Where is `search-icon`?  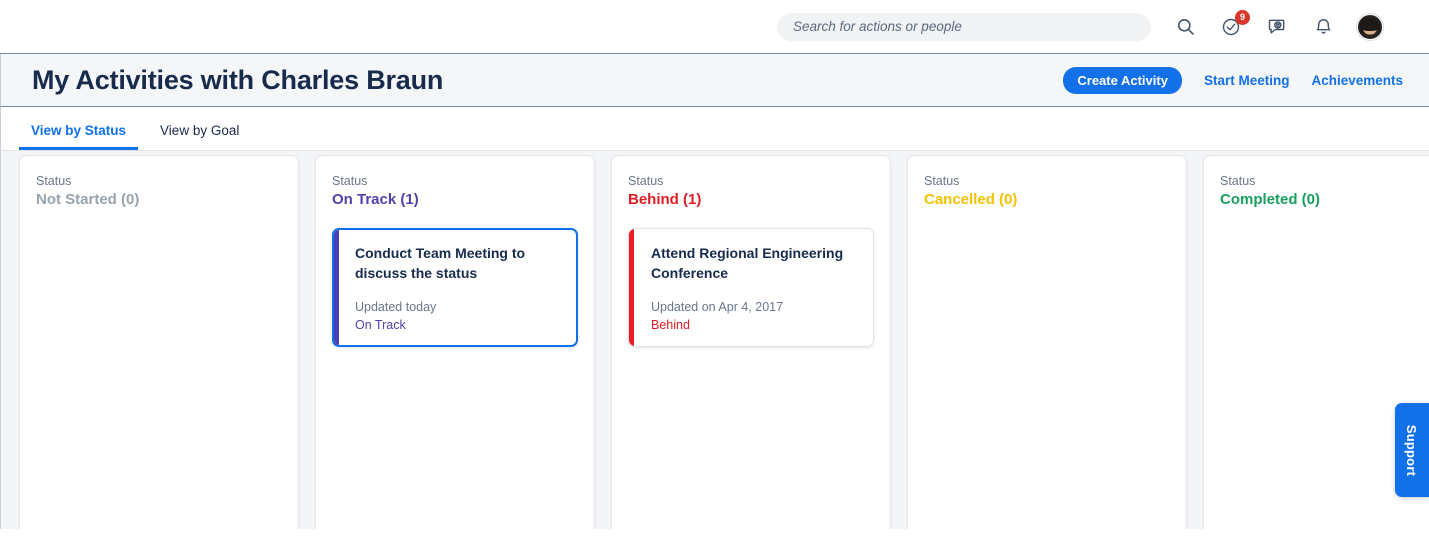 search-icon is located at coordinates (1185, 27).